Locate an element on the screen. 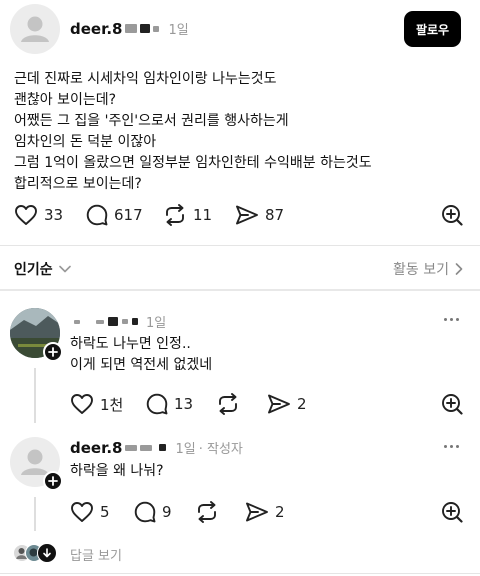 The height and width of the screenshot is (576, 480). like-button: 33 is located at coordinates (38, 215).